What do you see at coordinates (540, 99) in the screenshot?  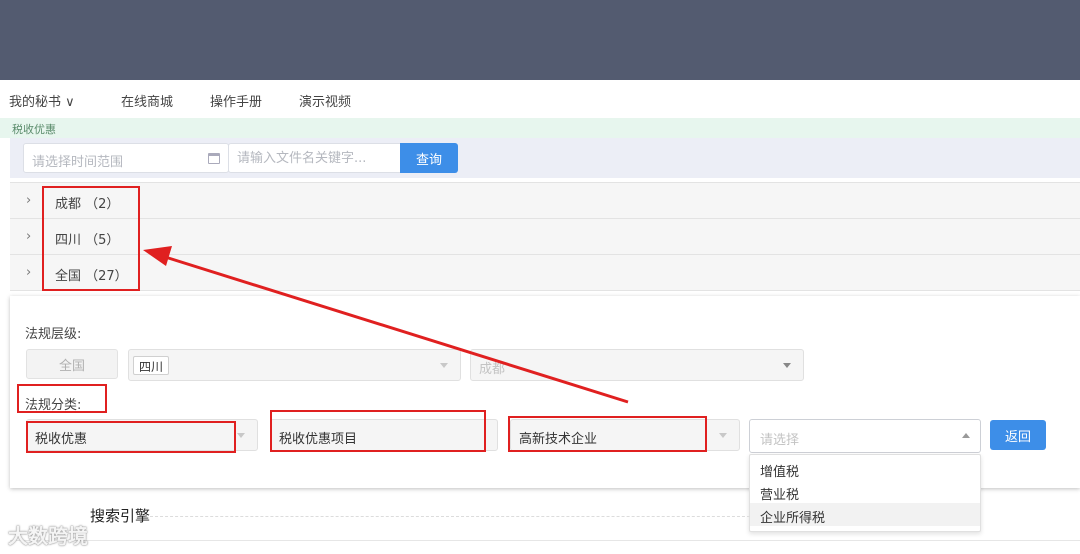 I see `top-nav: 我的秘书 ∨ 在线商城 操作手册 演示视频` at bounding box center [540, 99].